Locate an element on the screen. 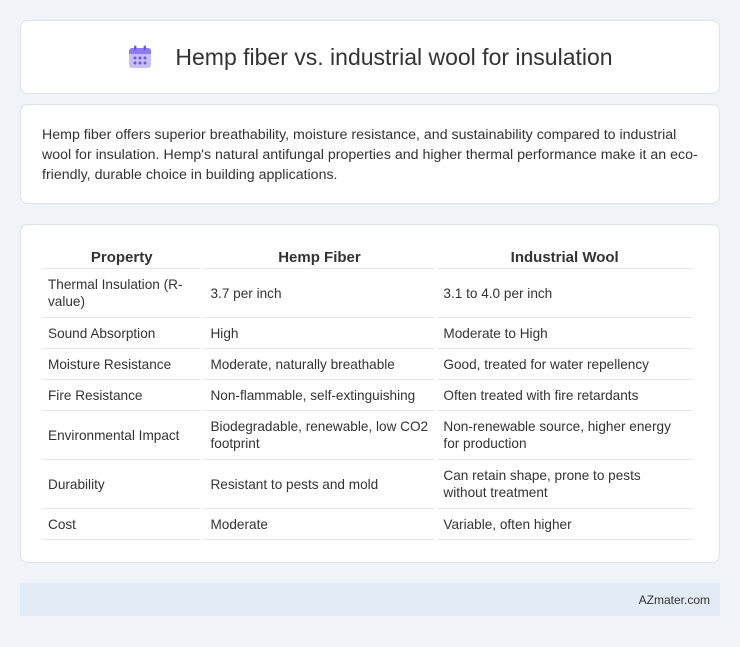 Image resolution: width=740 pixels, height=647 pixels. property-cell: Sound Absorption is located at coordinates (122, 333).